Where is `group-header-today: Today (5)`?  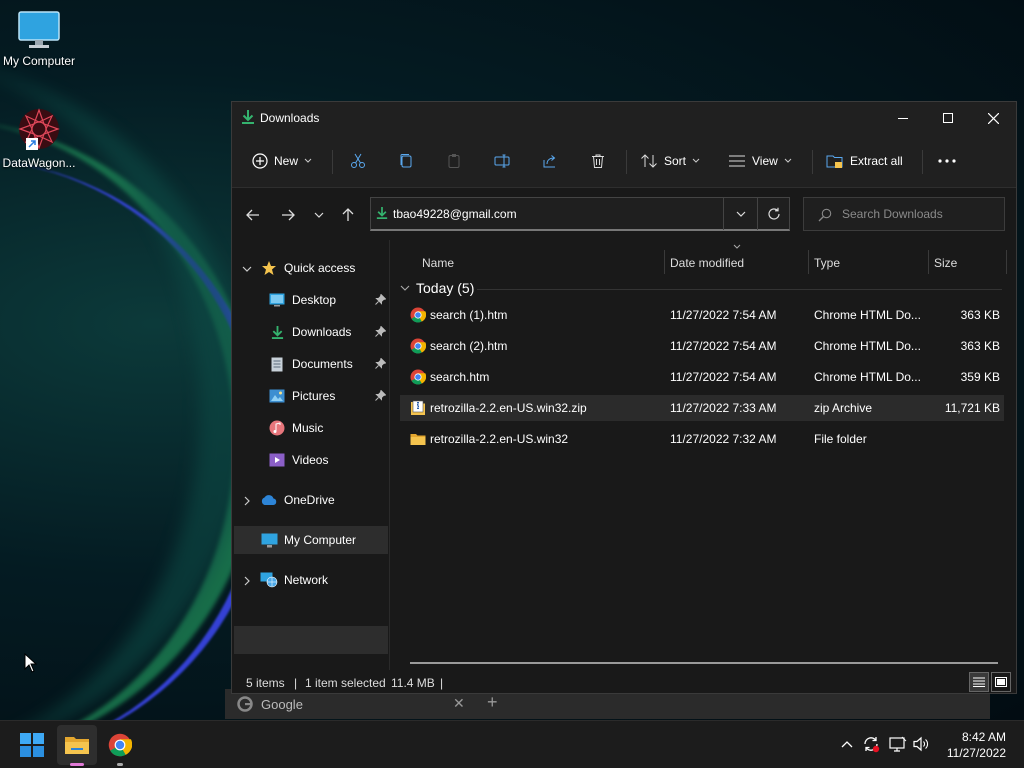 group-header-today: Today (5) is located at coordinates (437, 288).